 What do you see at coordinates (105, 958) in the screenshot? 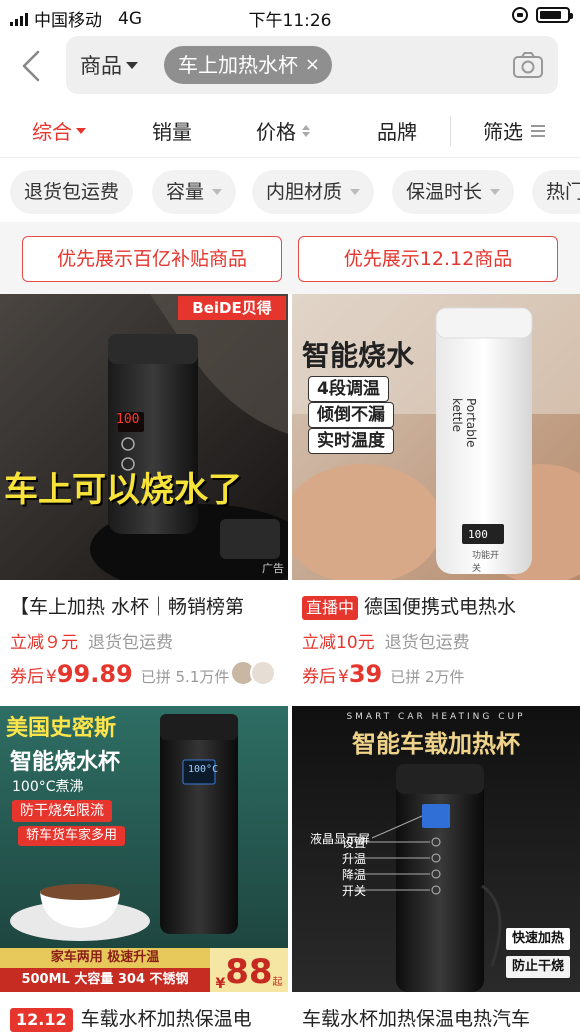
I see `image-banner: 家车两用 极速升温` at bounding box center [105, 958].